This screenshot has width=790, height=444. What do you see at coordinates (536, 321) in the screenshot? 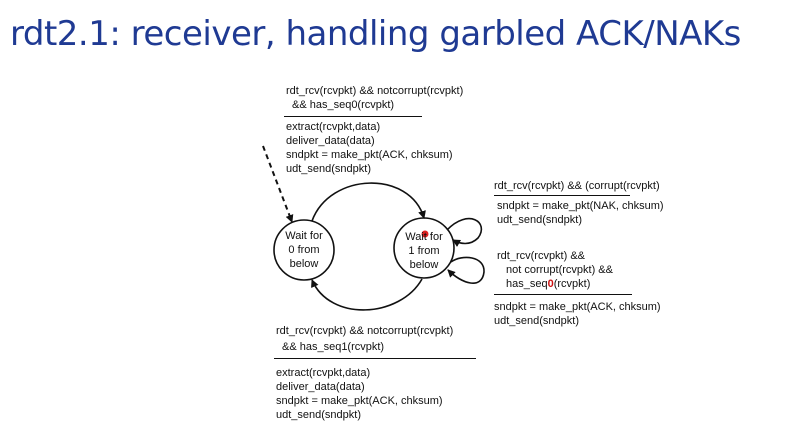
I see `dup-action: udt_send(sndpkt)` at bounding box center [536, 321].